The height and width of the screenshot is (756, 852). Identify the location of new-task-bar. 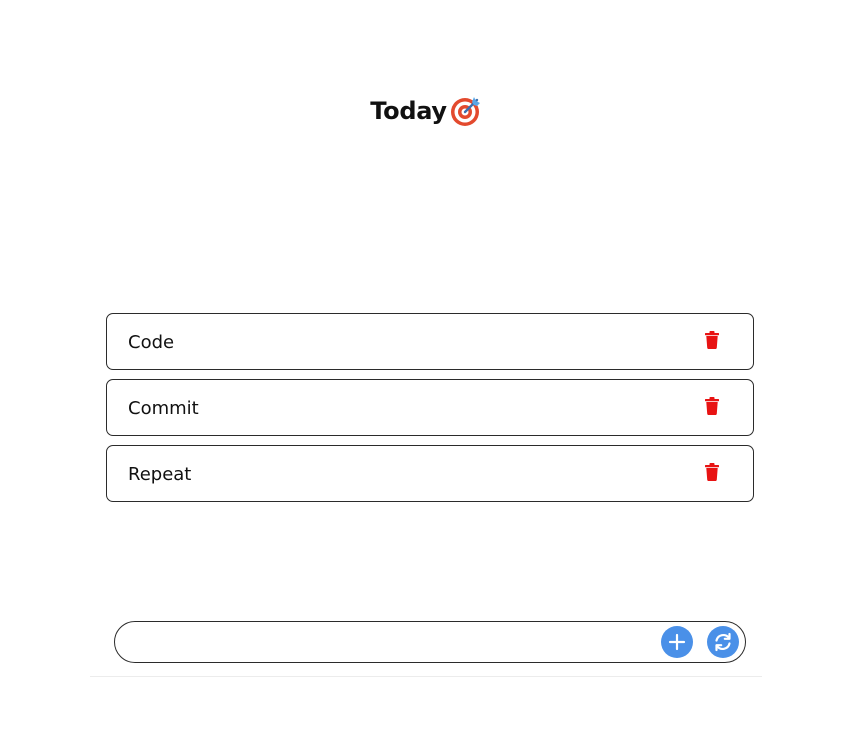
(430, 642).